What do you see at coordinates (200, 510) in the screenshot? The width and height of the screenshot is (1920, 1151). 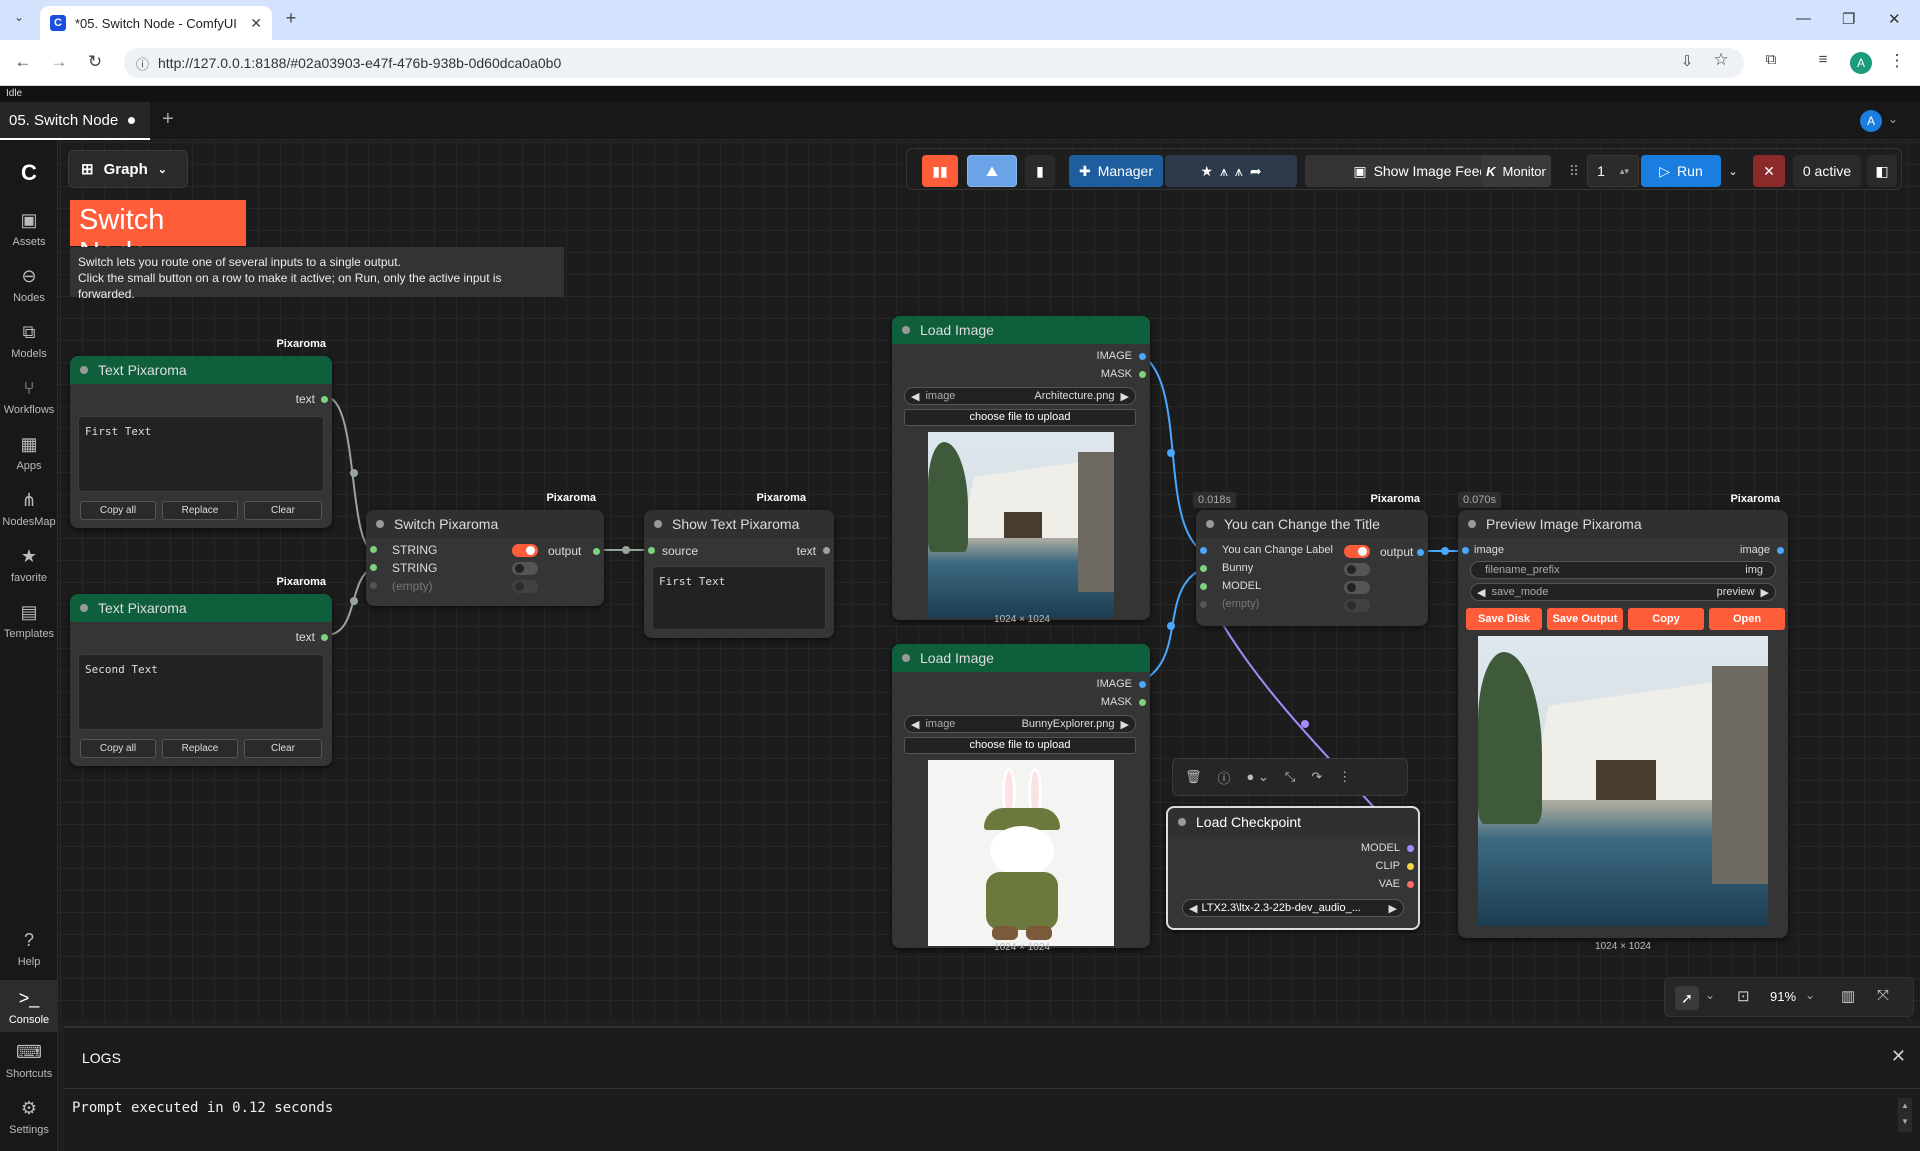 I see `replace-button: Replace` at bounding box center [200, 510].